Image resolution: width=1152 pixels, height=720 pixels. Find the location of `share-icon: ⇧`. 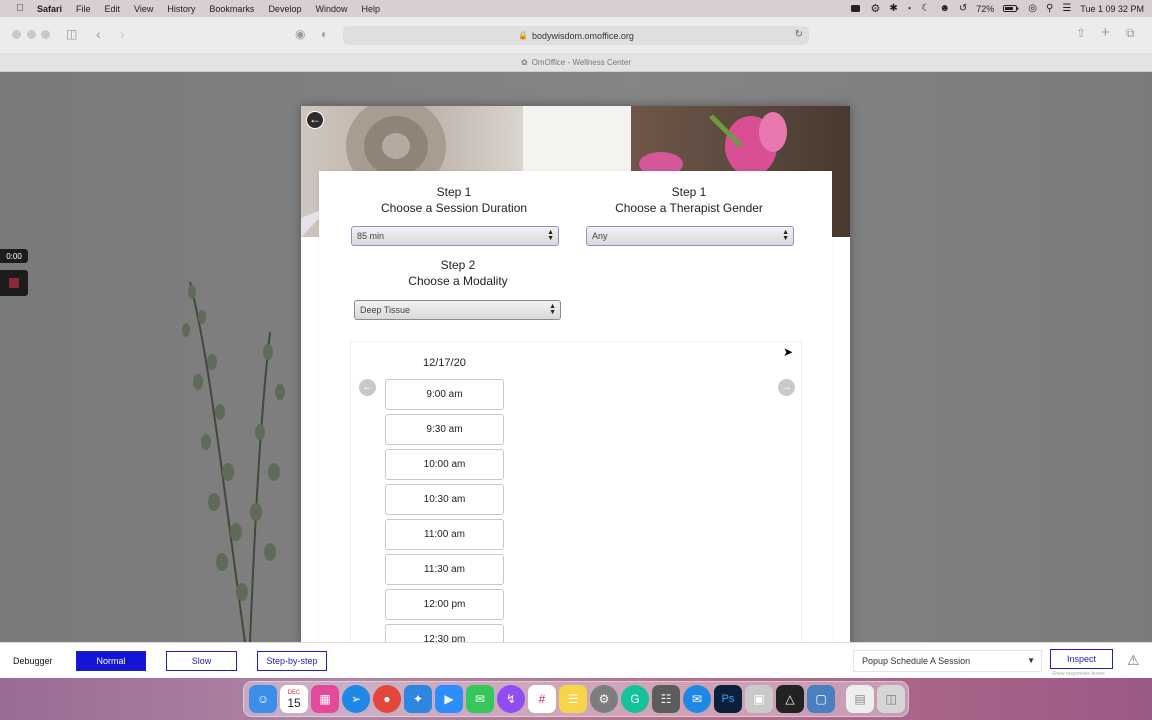

share-icon: ⇧ is located at coordinates (1081, 33).